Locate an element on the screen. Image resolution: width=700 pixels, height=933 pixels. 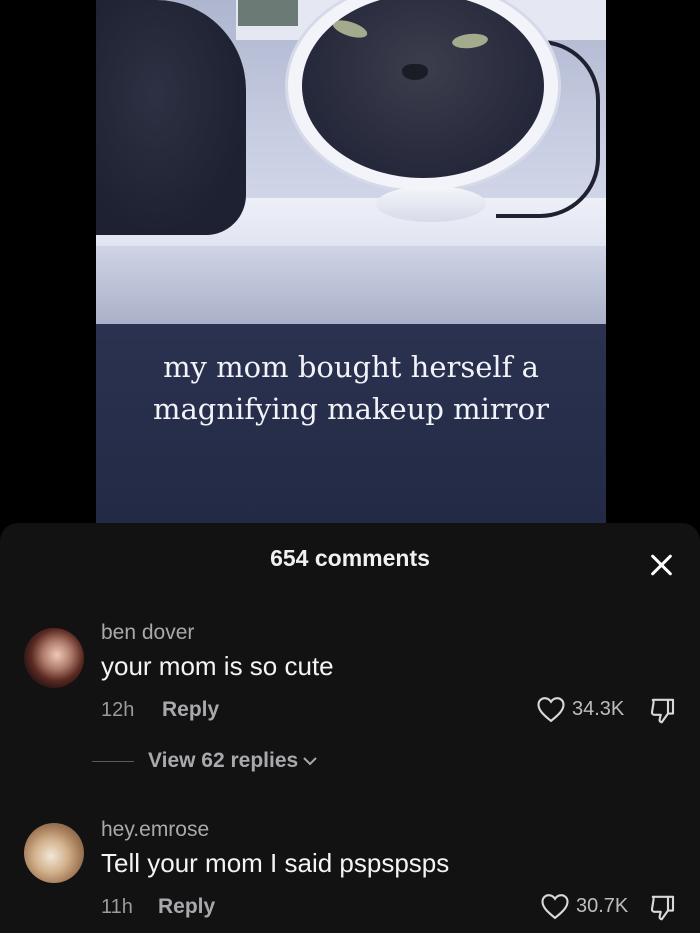
cat-silhouette is located at coordinates (171, 117).